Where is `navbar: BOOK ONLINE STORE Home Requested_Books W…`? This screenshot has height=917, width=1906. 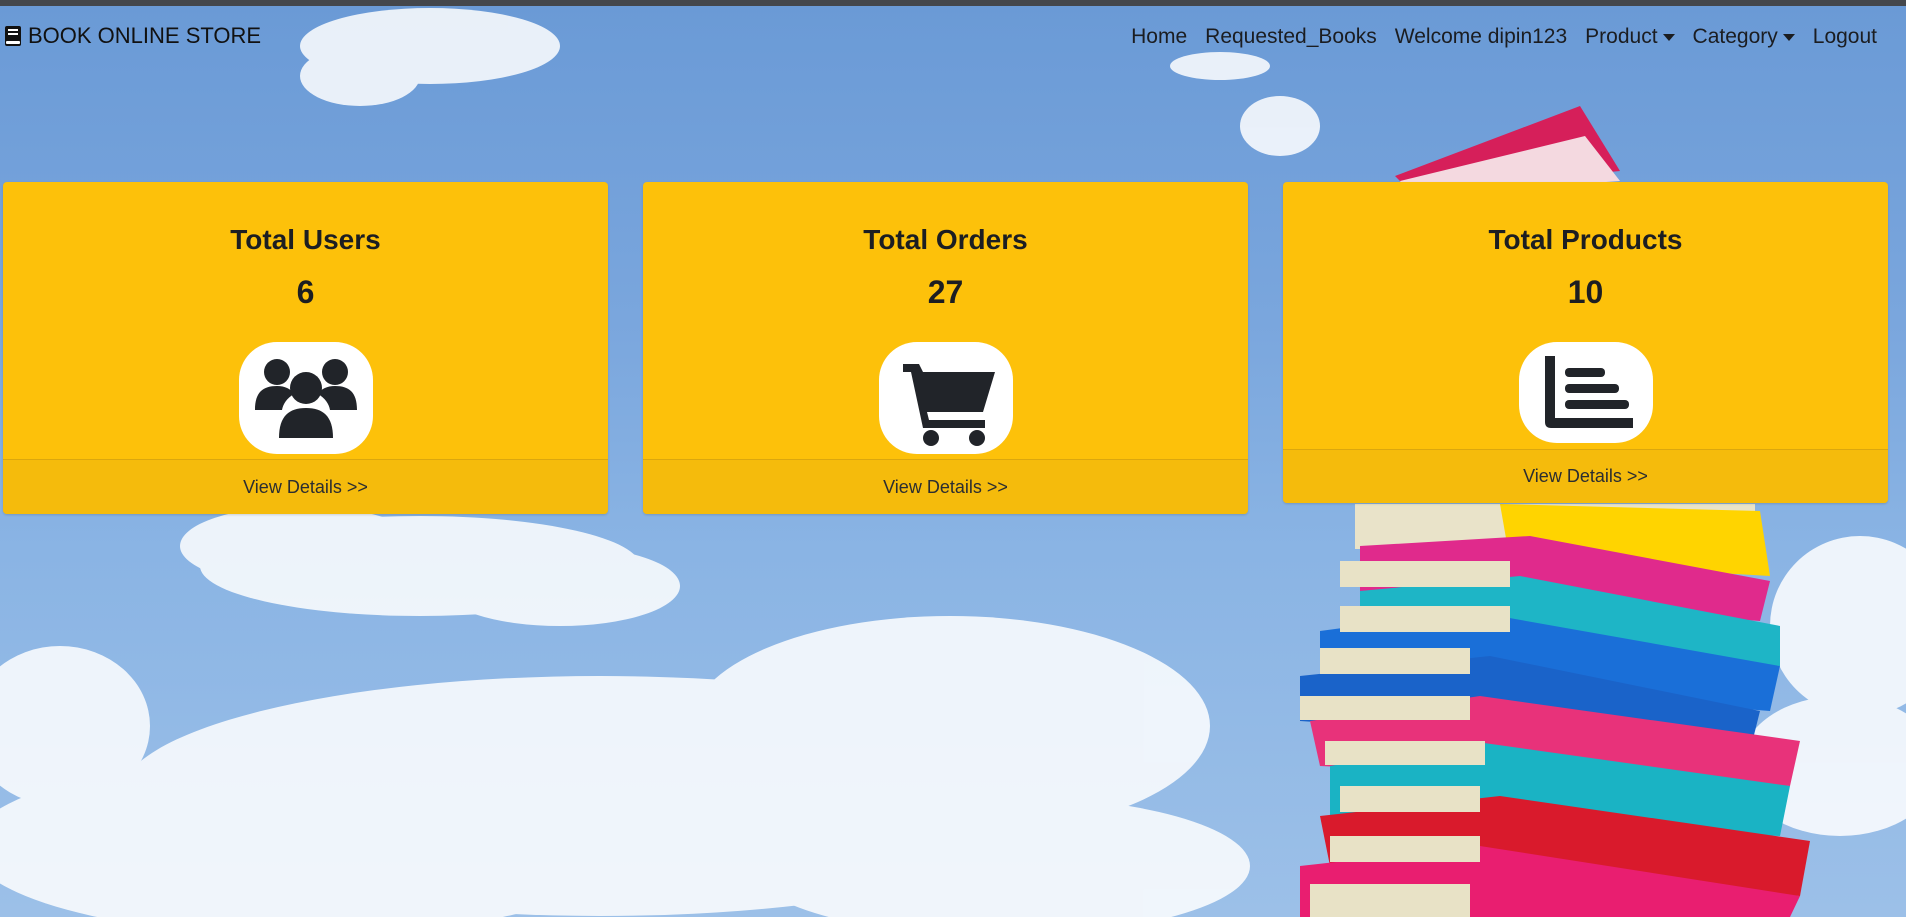
navbar: BOOK ONLINE STORE Home Requested_Books W… is located at coordinates (953, 41).